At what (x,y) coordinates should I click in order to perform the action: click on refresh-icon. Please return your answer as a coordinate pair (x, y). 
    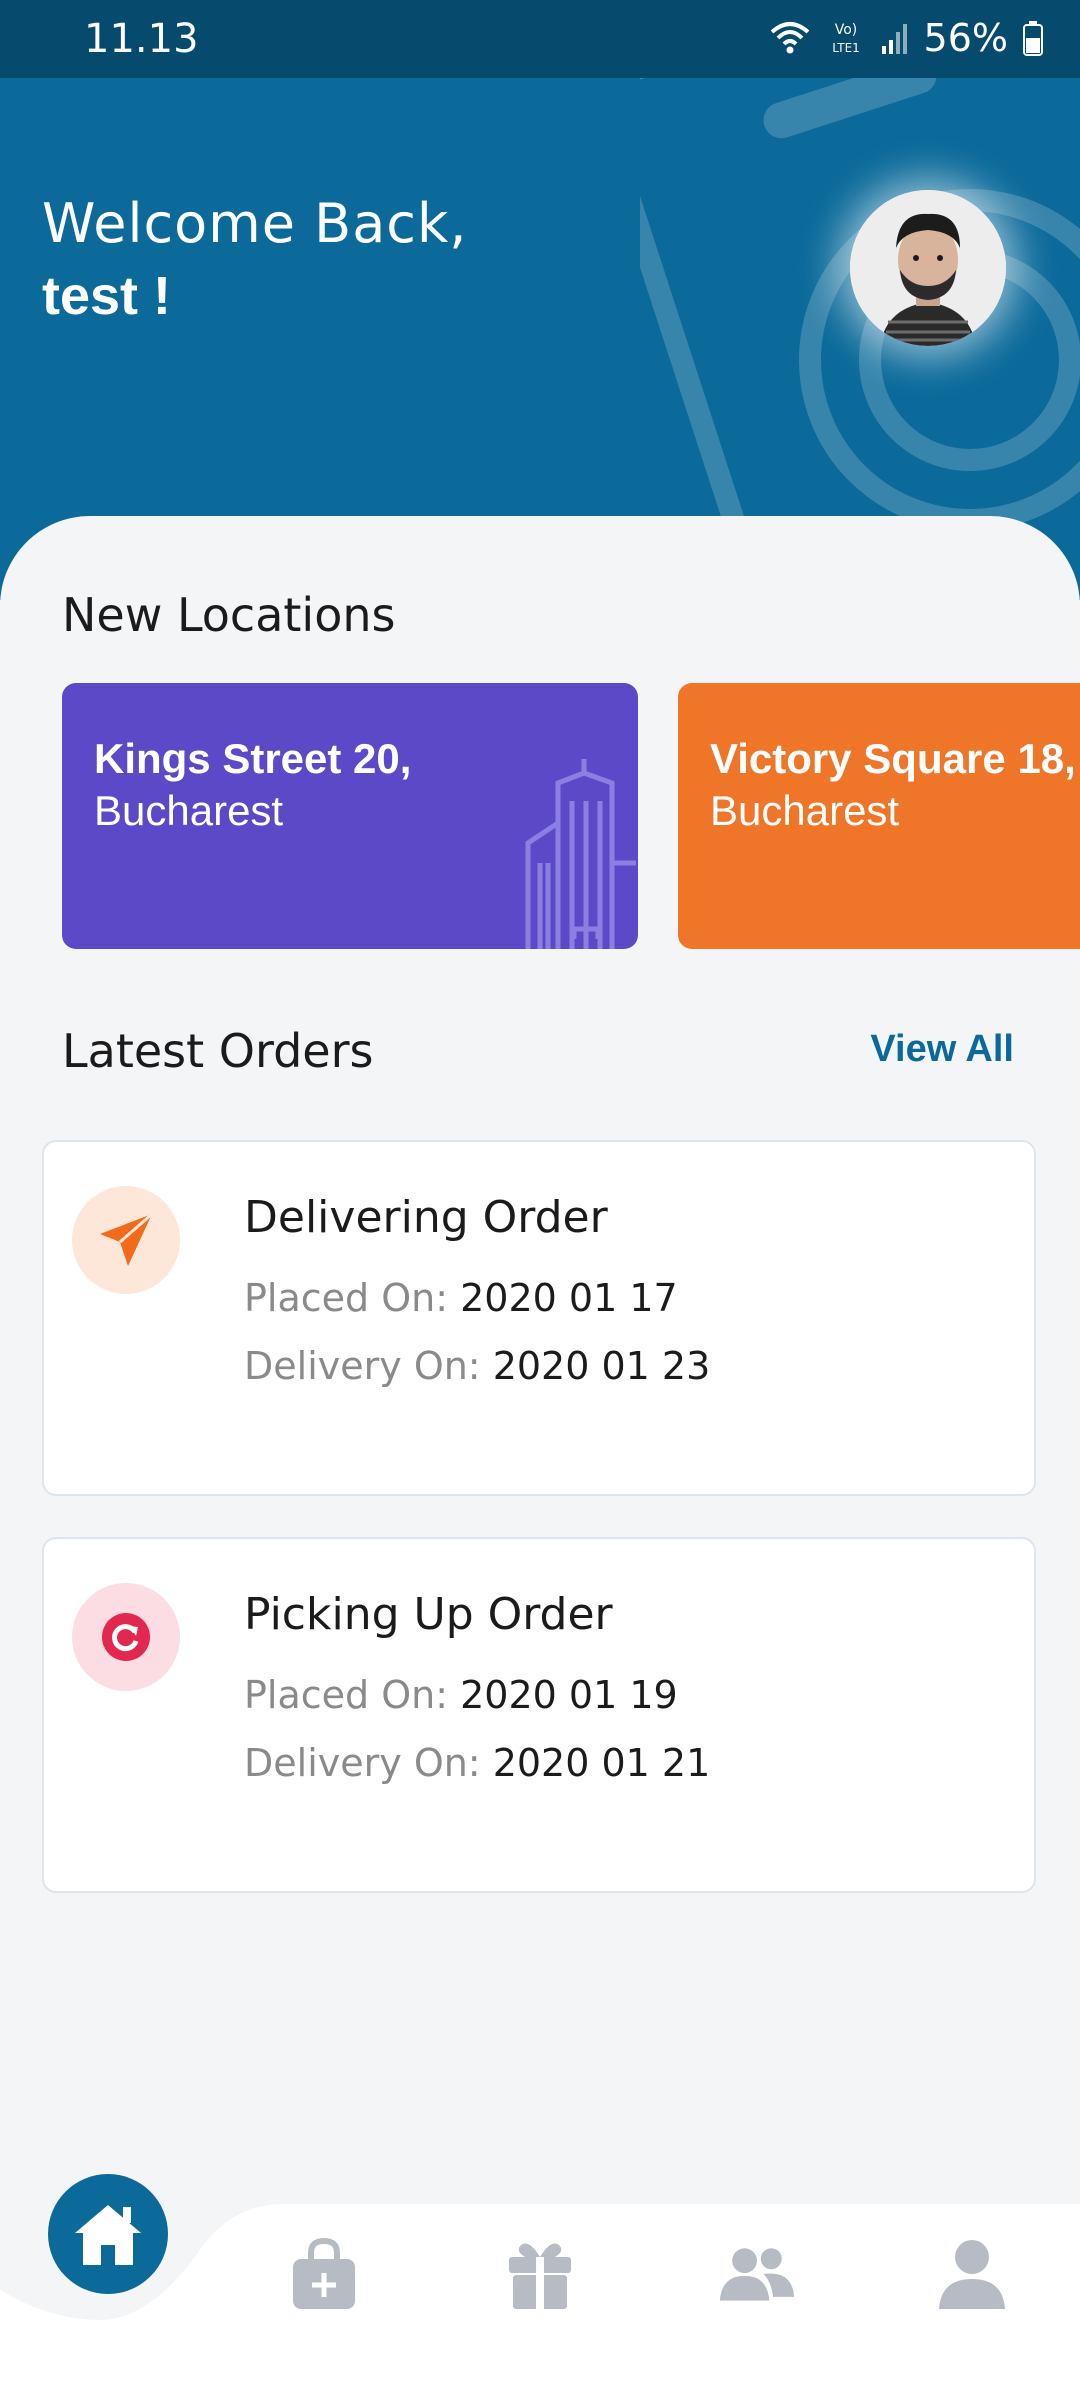
    Looking at the image, I should click on (126, 1637).